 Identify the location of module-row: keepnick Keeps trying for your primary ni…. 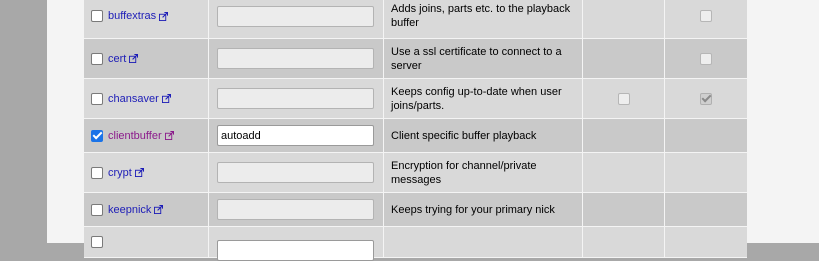
(415, 210).